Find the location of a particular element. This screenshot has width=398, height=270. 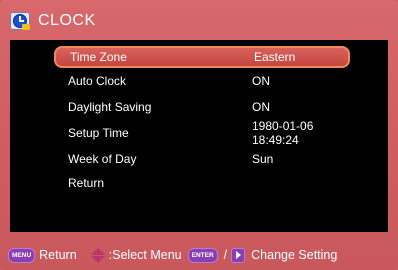

change-setting-hint: Change Setting is located at coordinates (294, 255).